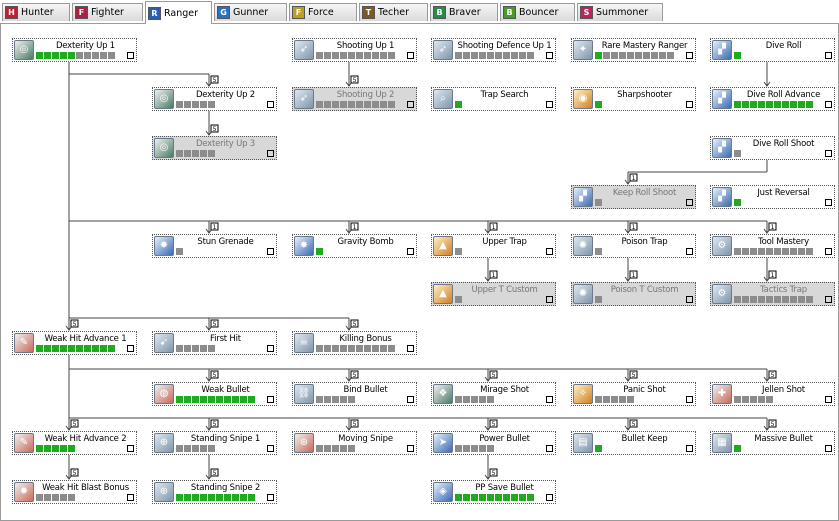  I want to click on skill-node-dex2: ◎ Dexterity Up 2, so click(214, 99).